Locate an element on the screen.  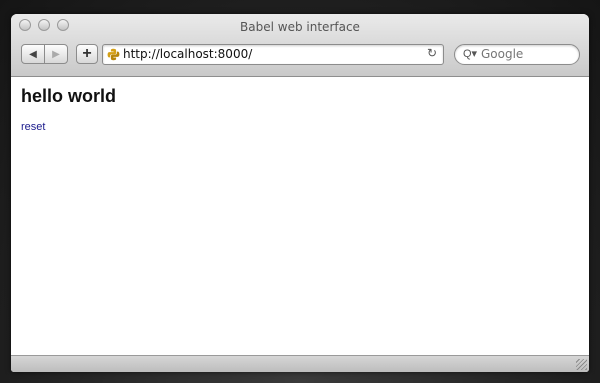
reload-icon: ↻ is located at coordinates (432, 53).